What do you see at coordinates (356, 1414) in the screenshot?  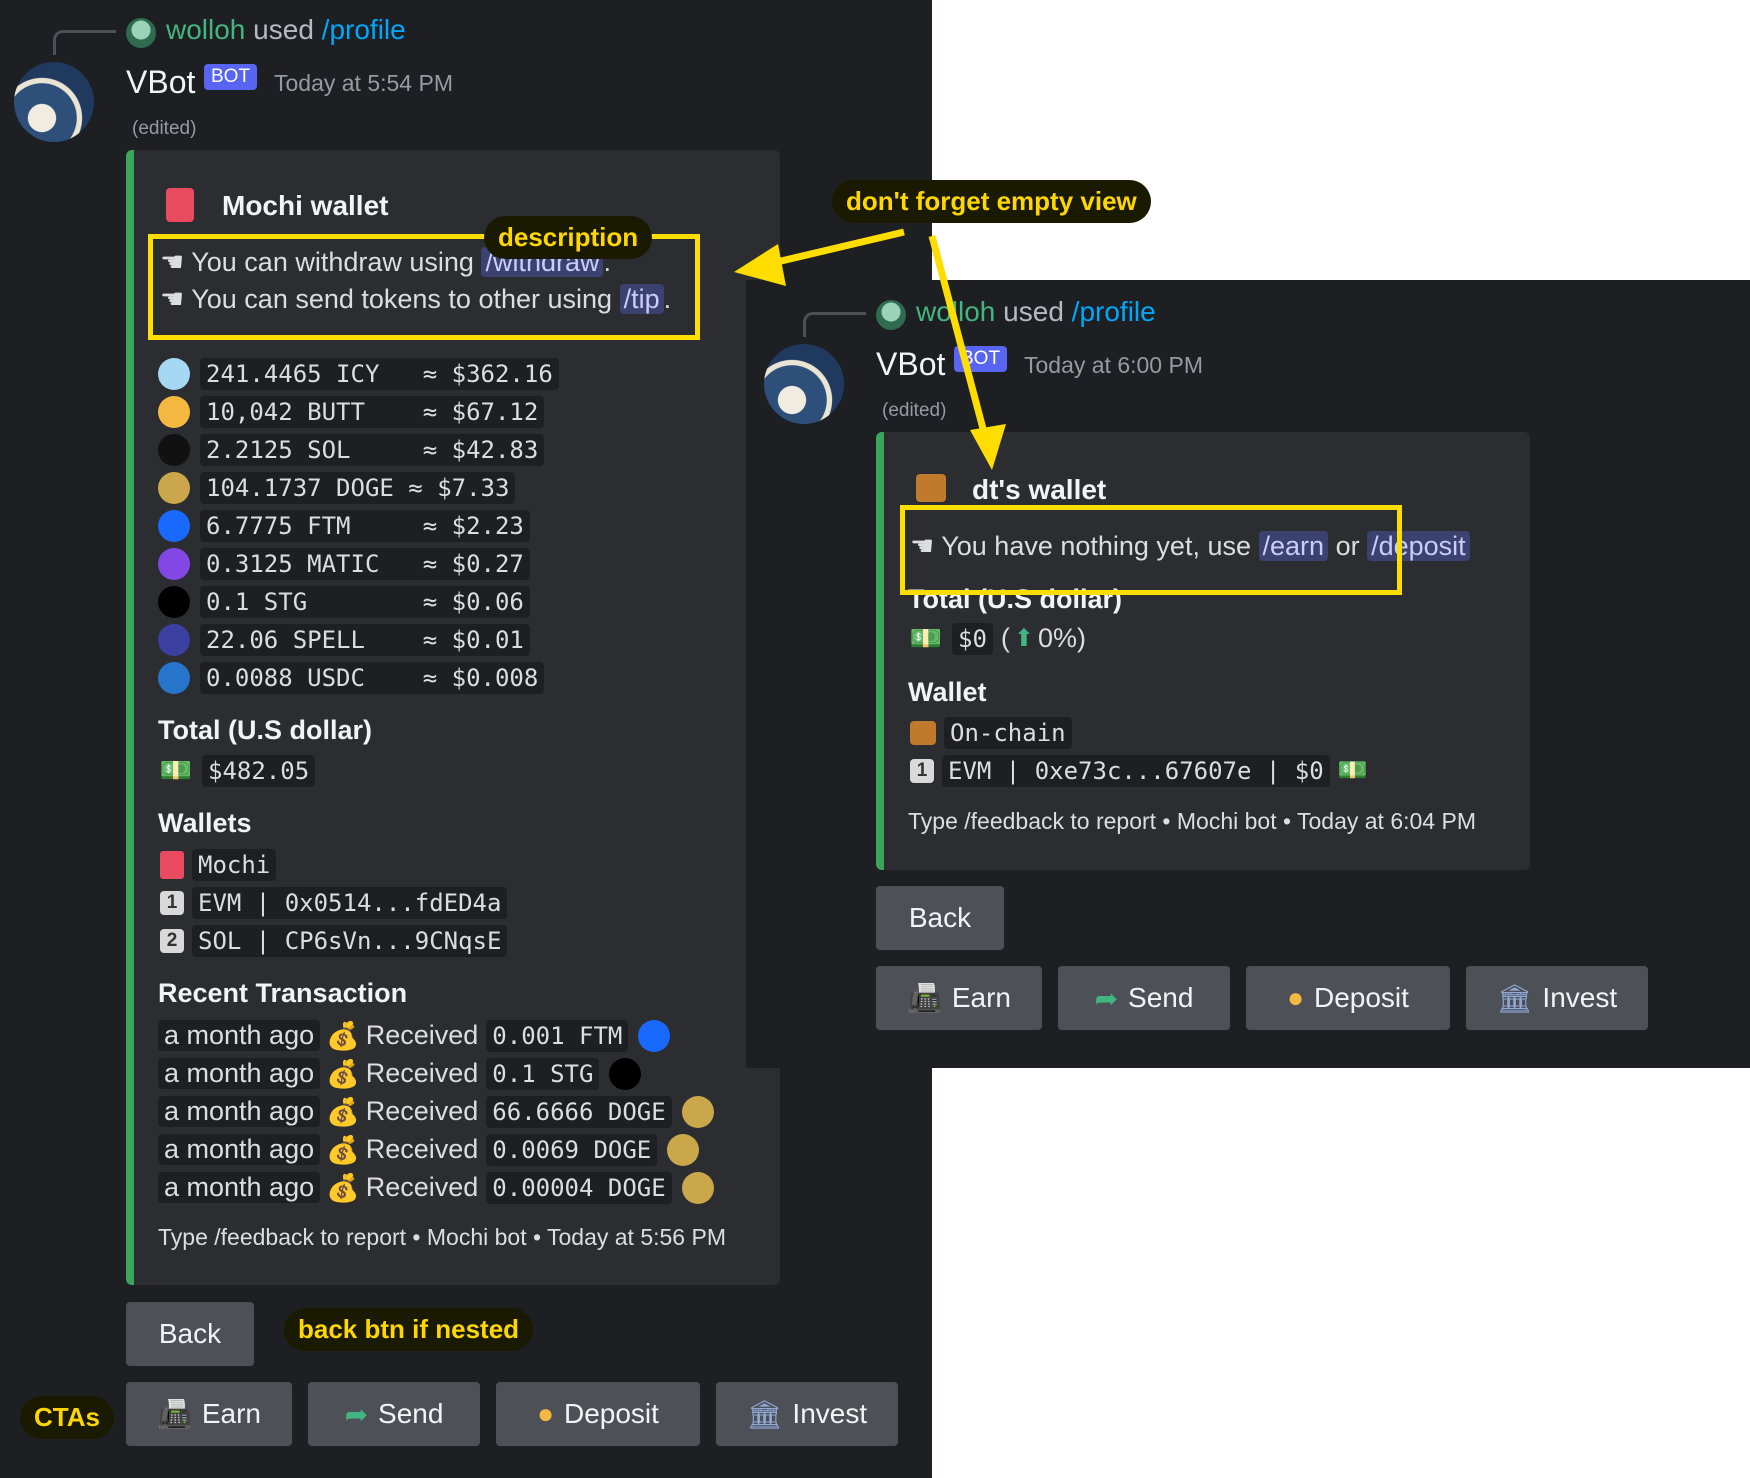 I see `share-arrow-icon: ➦` at bounding box center [356, 1414].